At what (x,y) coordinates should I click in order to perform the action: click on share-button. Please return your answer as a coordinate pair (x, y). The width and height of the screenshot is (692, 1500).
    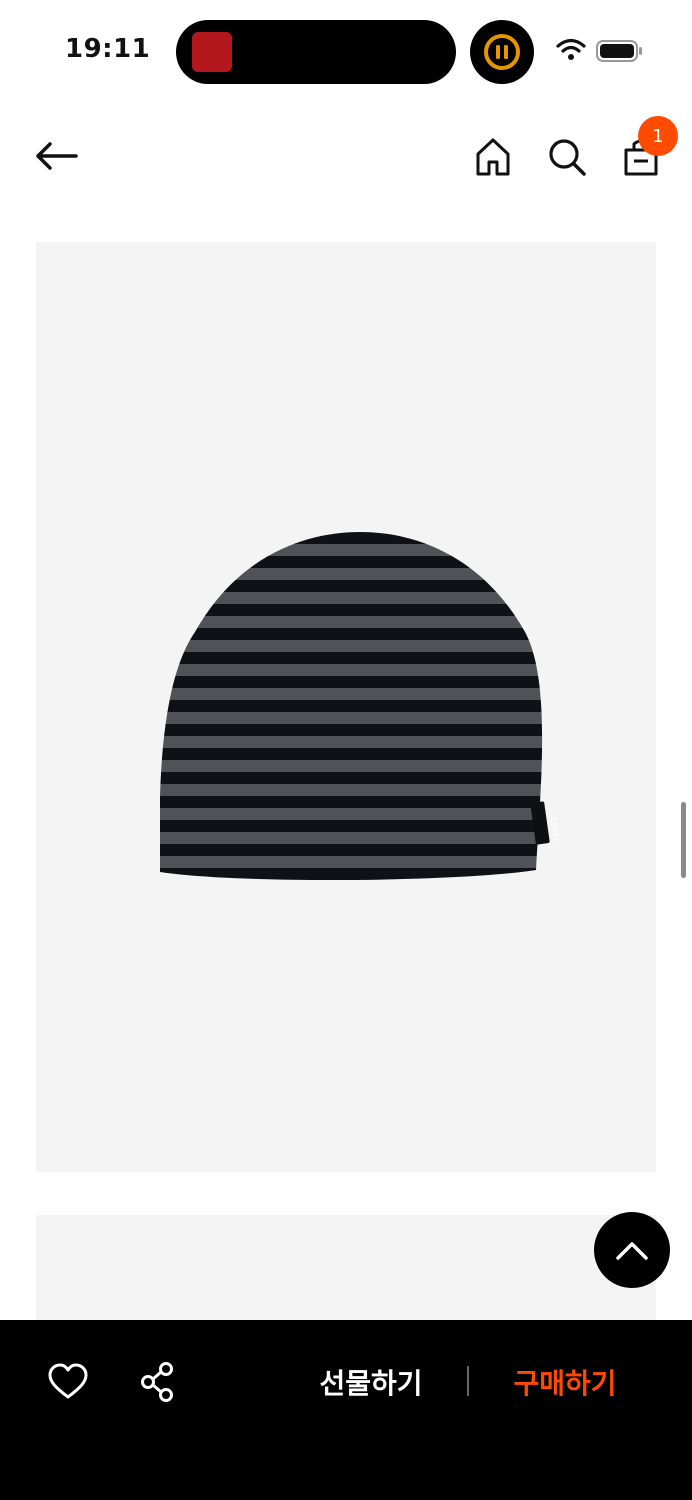
    Looking at the image, I should click on (158, 1382).